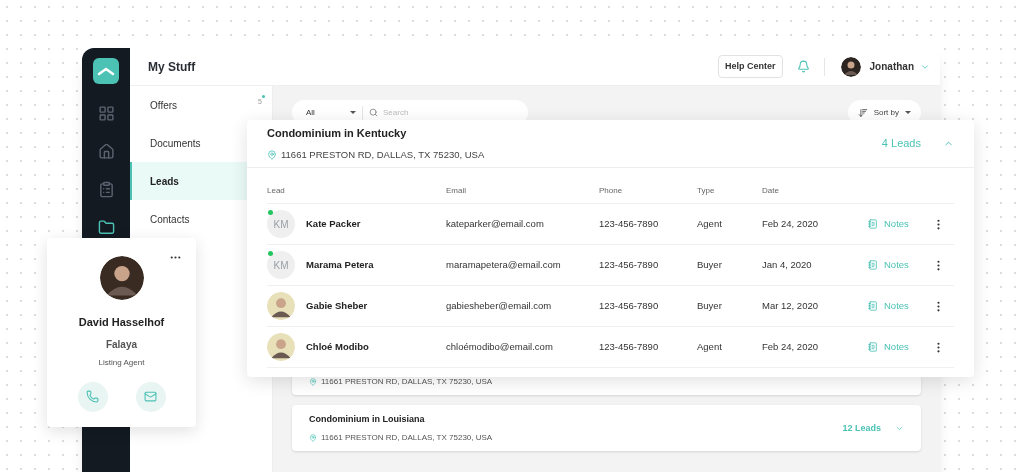 The image size is (1024, 472). I want to click on clipboard-icon, so click(106, 189).